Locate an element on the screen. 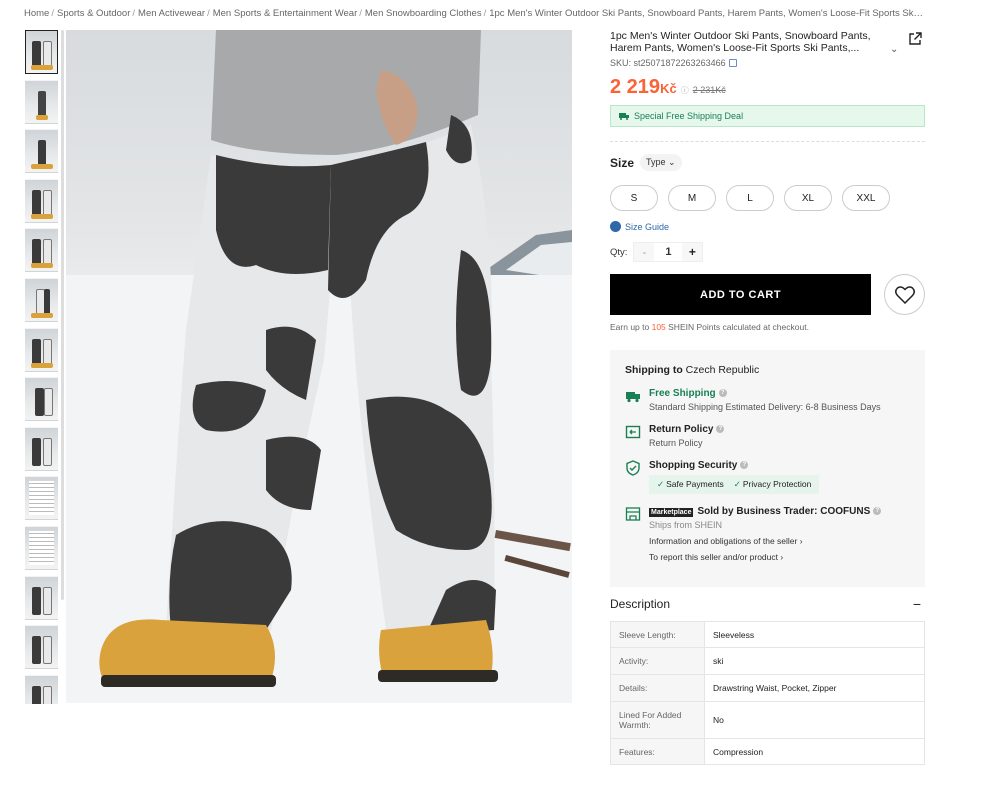 The image size is (1002, 798). size-type-dropdown: Type ⌄ is located at coordinates (661, 162).